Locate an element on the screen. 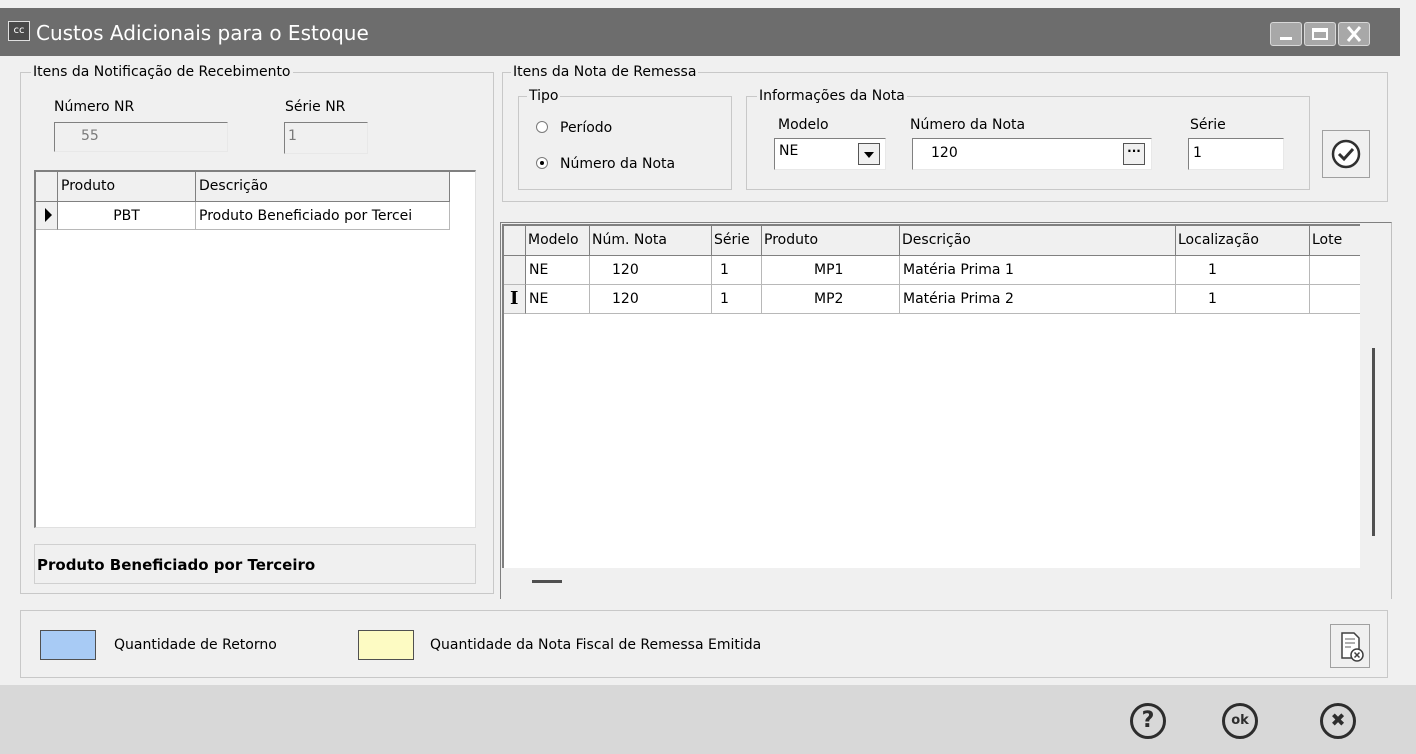 Image resolution: width=1416 pixels, height=754 pixels. column-header-localizacao: Localização is located at coordinates (1243, 241).